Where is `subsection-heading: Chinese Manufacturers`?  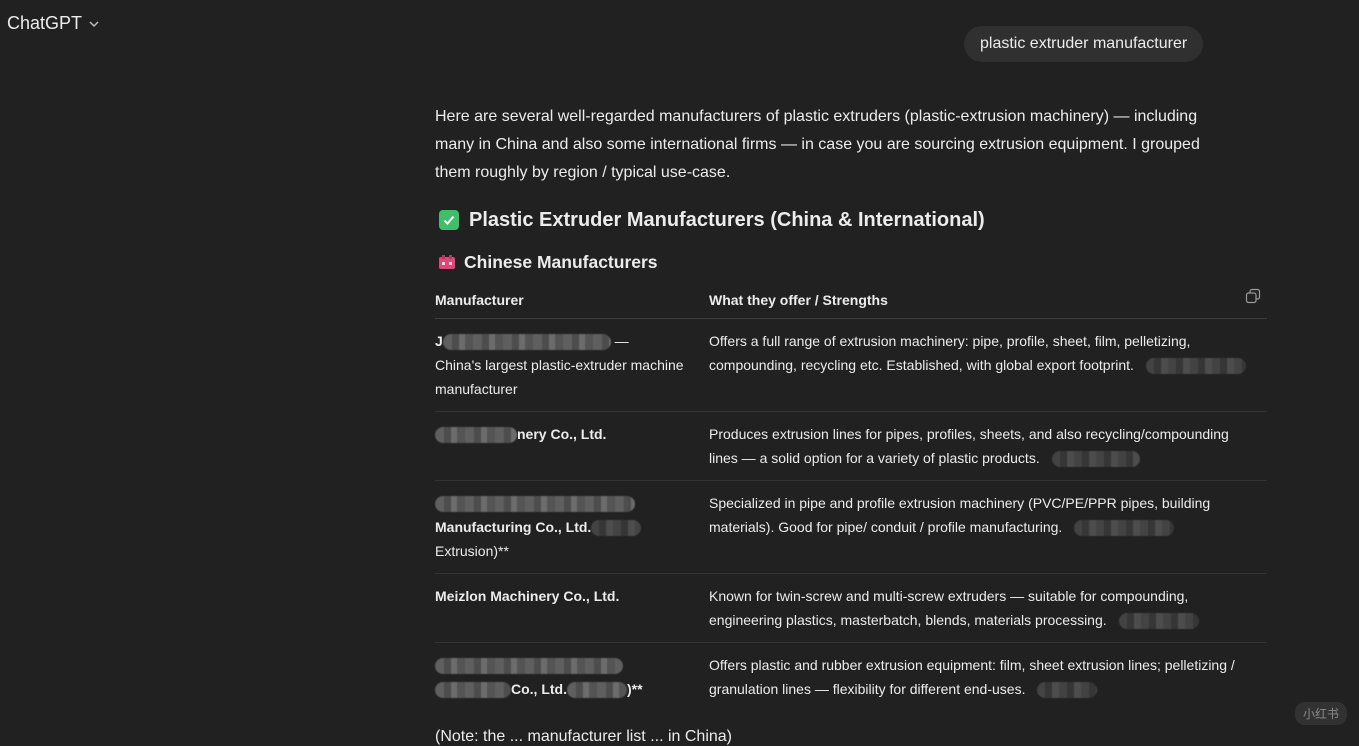
subsection-heading: Chinese Manufacturers is located at coordinates (851, 262).